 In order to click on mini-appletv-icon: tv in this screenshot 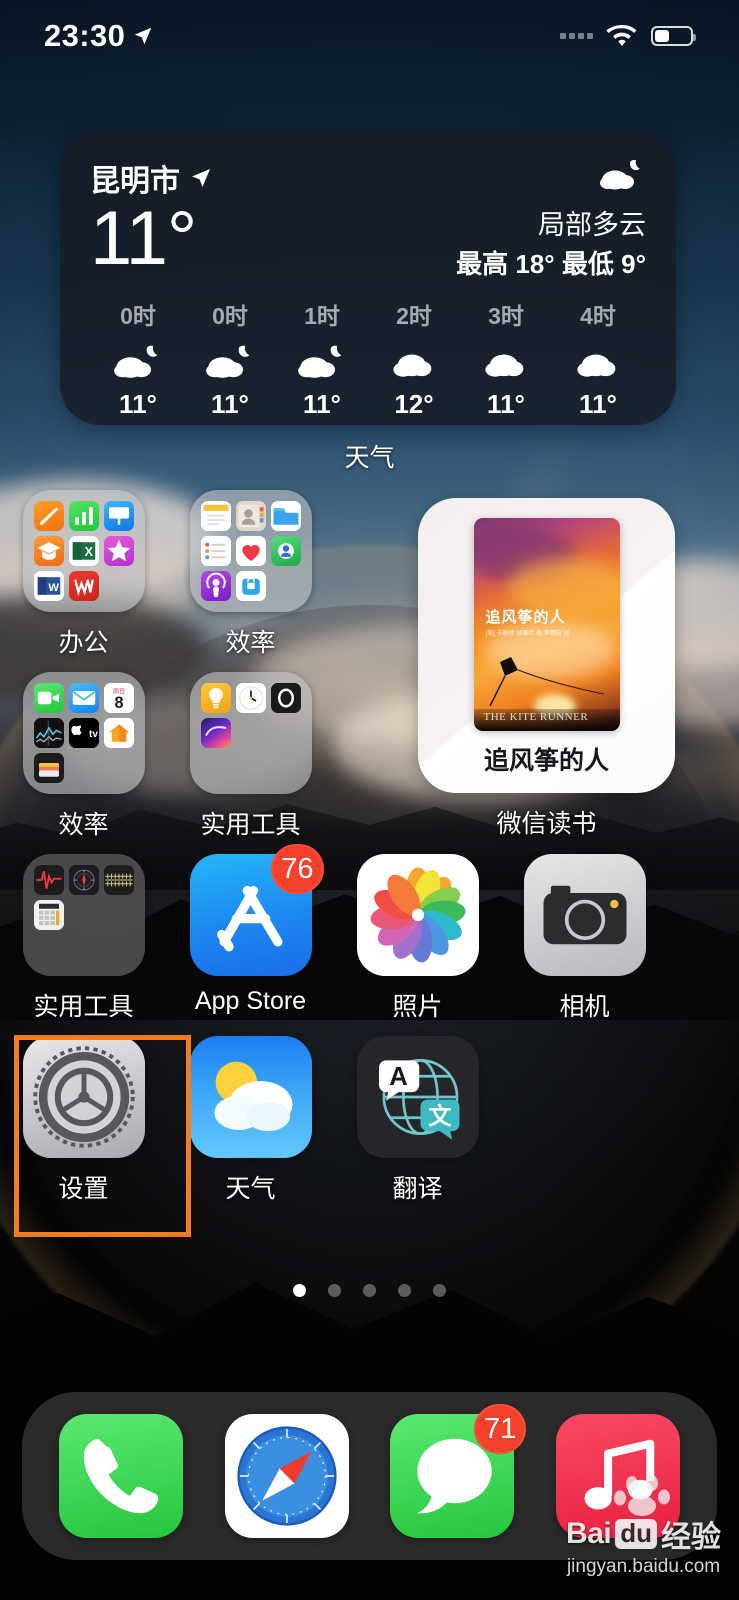, I will do `click(83, 733)`.